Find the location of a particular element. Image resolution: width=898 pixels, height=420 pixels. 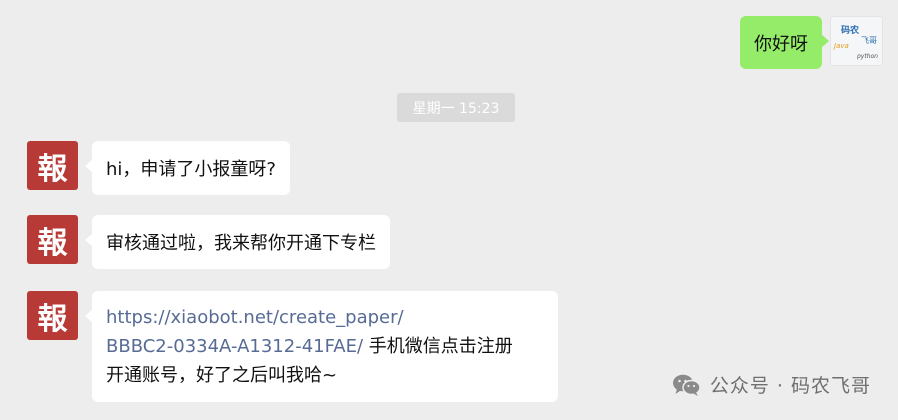

timestamp-label: 星期一 15:23 is located at coordinates (456, 107).